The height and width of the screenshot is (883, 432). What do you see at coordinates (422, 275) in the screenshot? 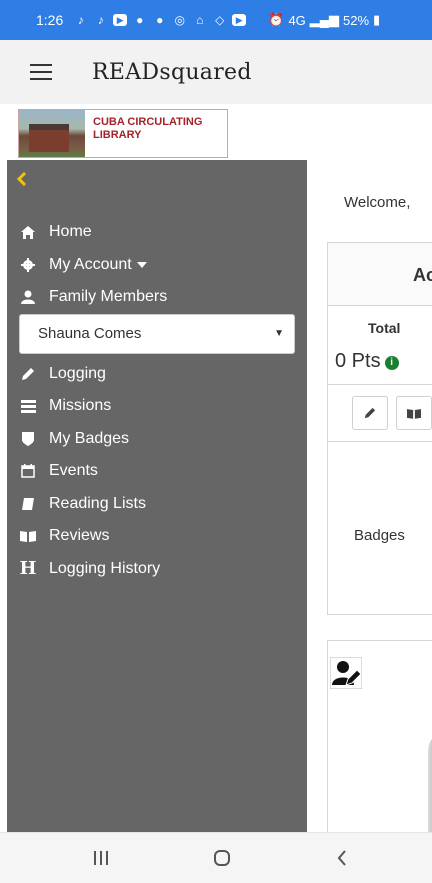
I see `card-title: Ac` at bounding box center [422, 275].